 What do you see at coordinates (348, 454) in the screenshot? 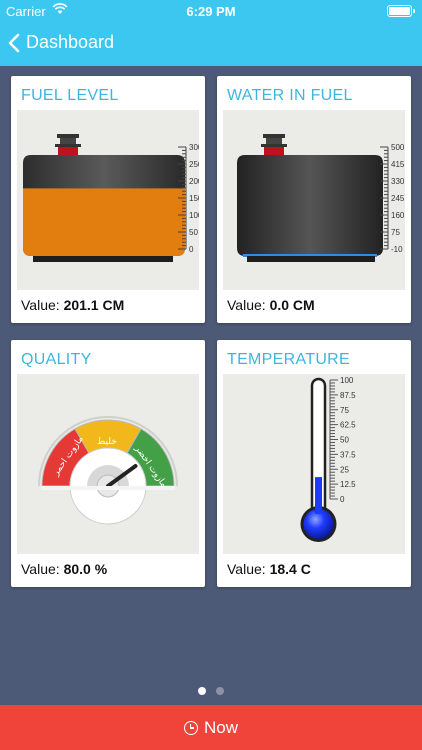
I see `scale-label: 37.5` at bounding box center [348, 454].